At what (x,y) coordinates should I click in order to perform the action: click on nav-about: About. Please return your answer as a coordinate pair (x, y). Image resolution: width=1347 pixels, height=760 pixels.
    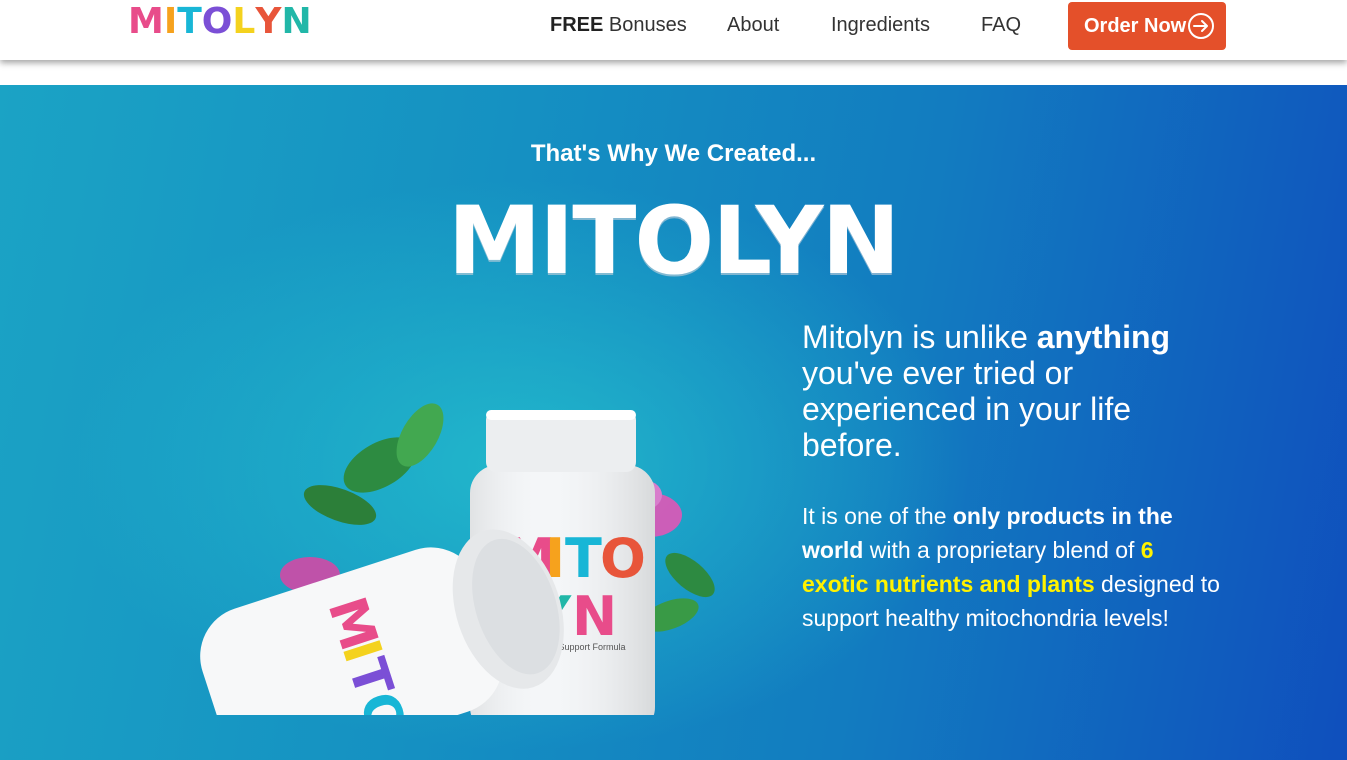
    Looking at the image, I should click on (753, 25).